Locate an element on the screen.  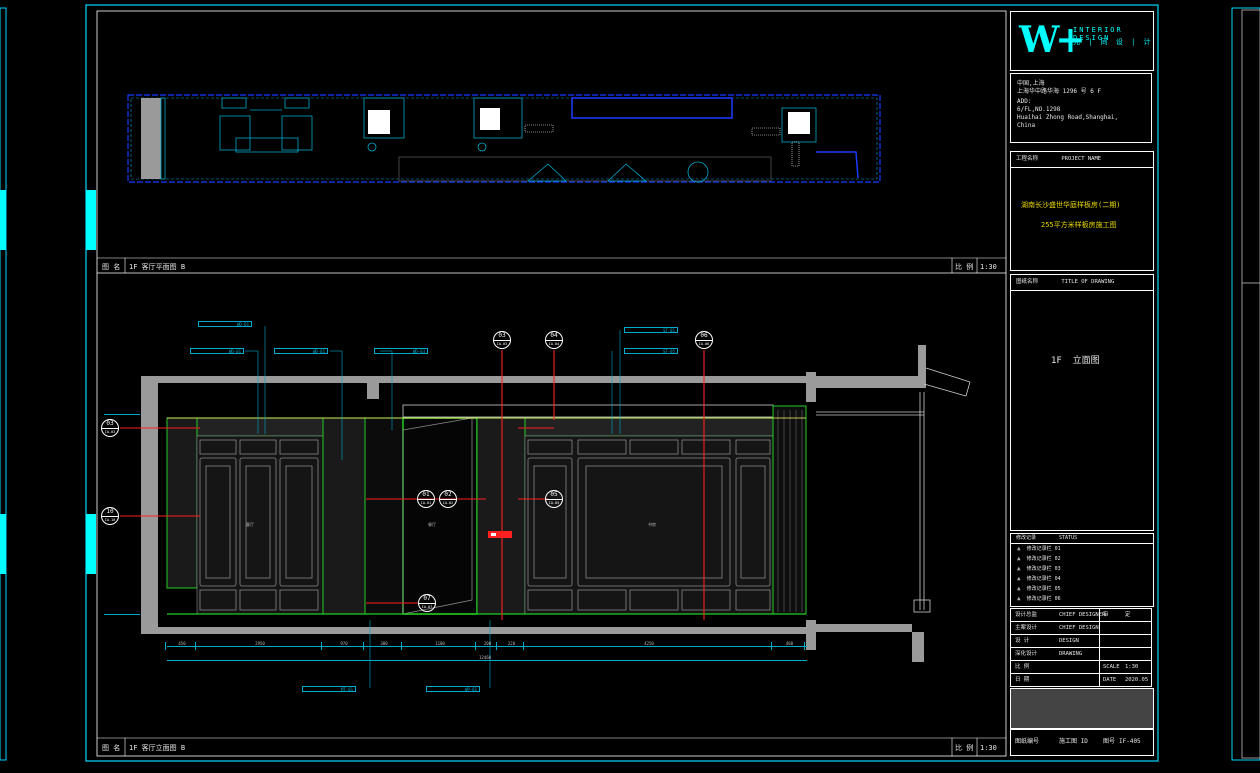
info-label: 日 期 is located at coordinates (1022, 680).